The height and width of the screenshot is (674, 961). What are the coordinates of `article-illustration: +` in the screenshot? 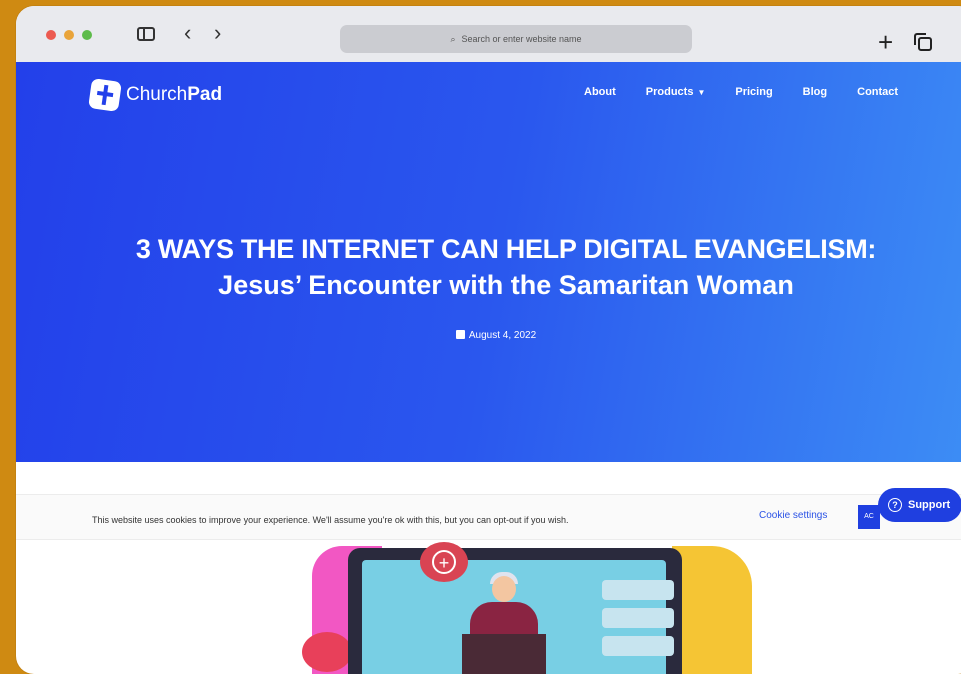 It's located at (527, 605).